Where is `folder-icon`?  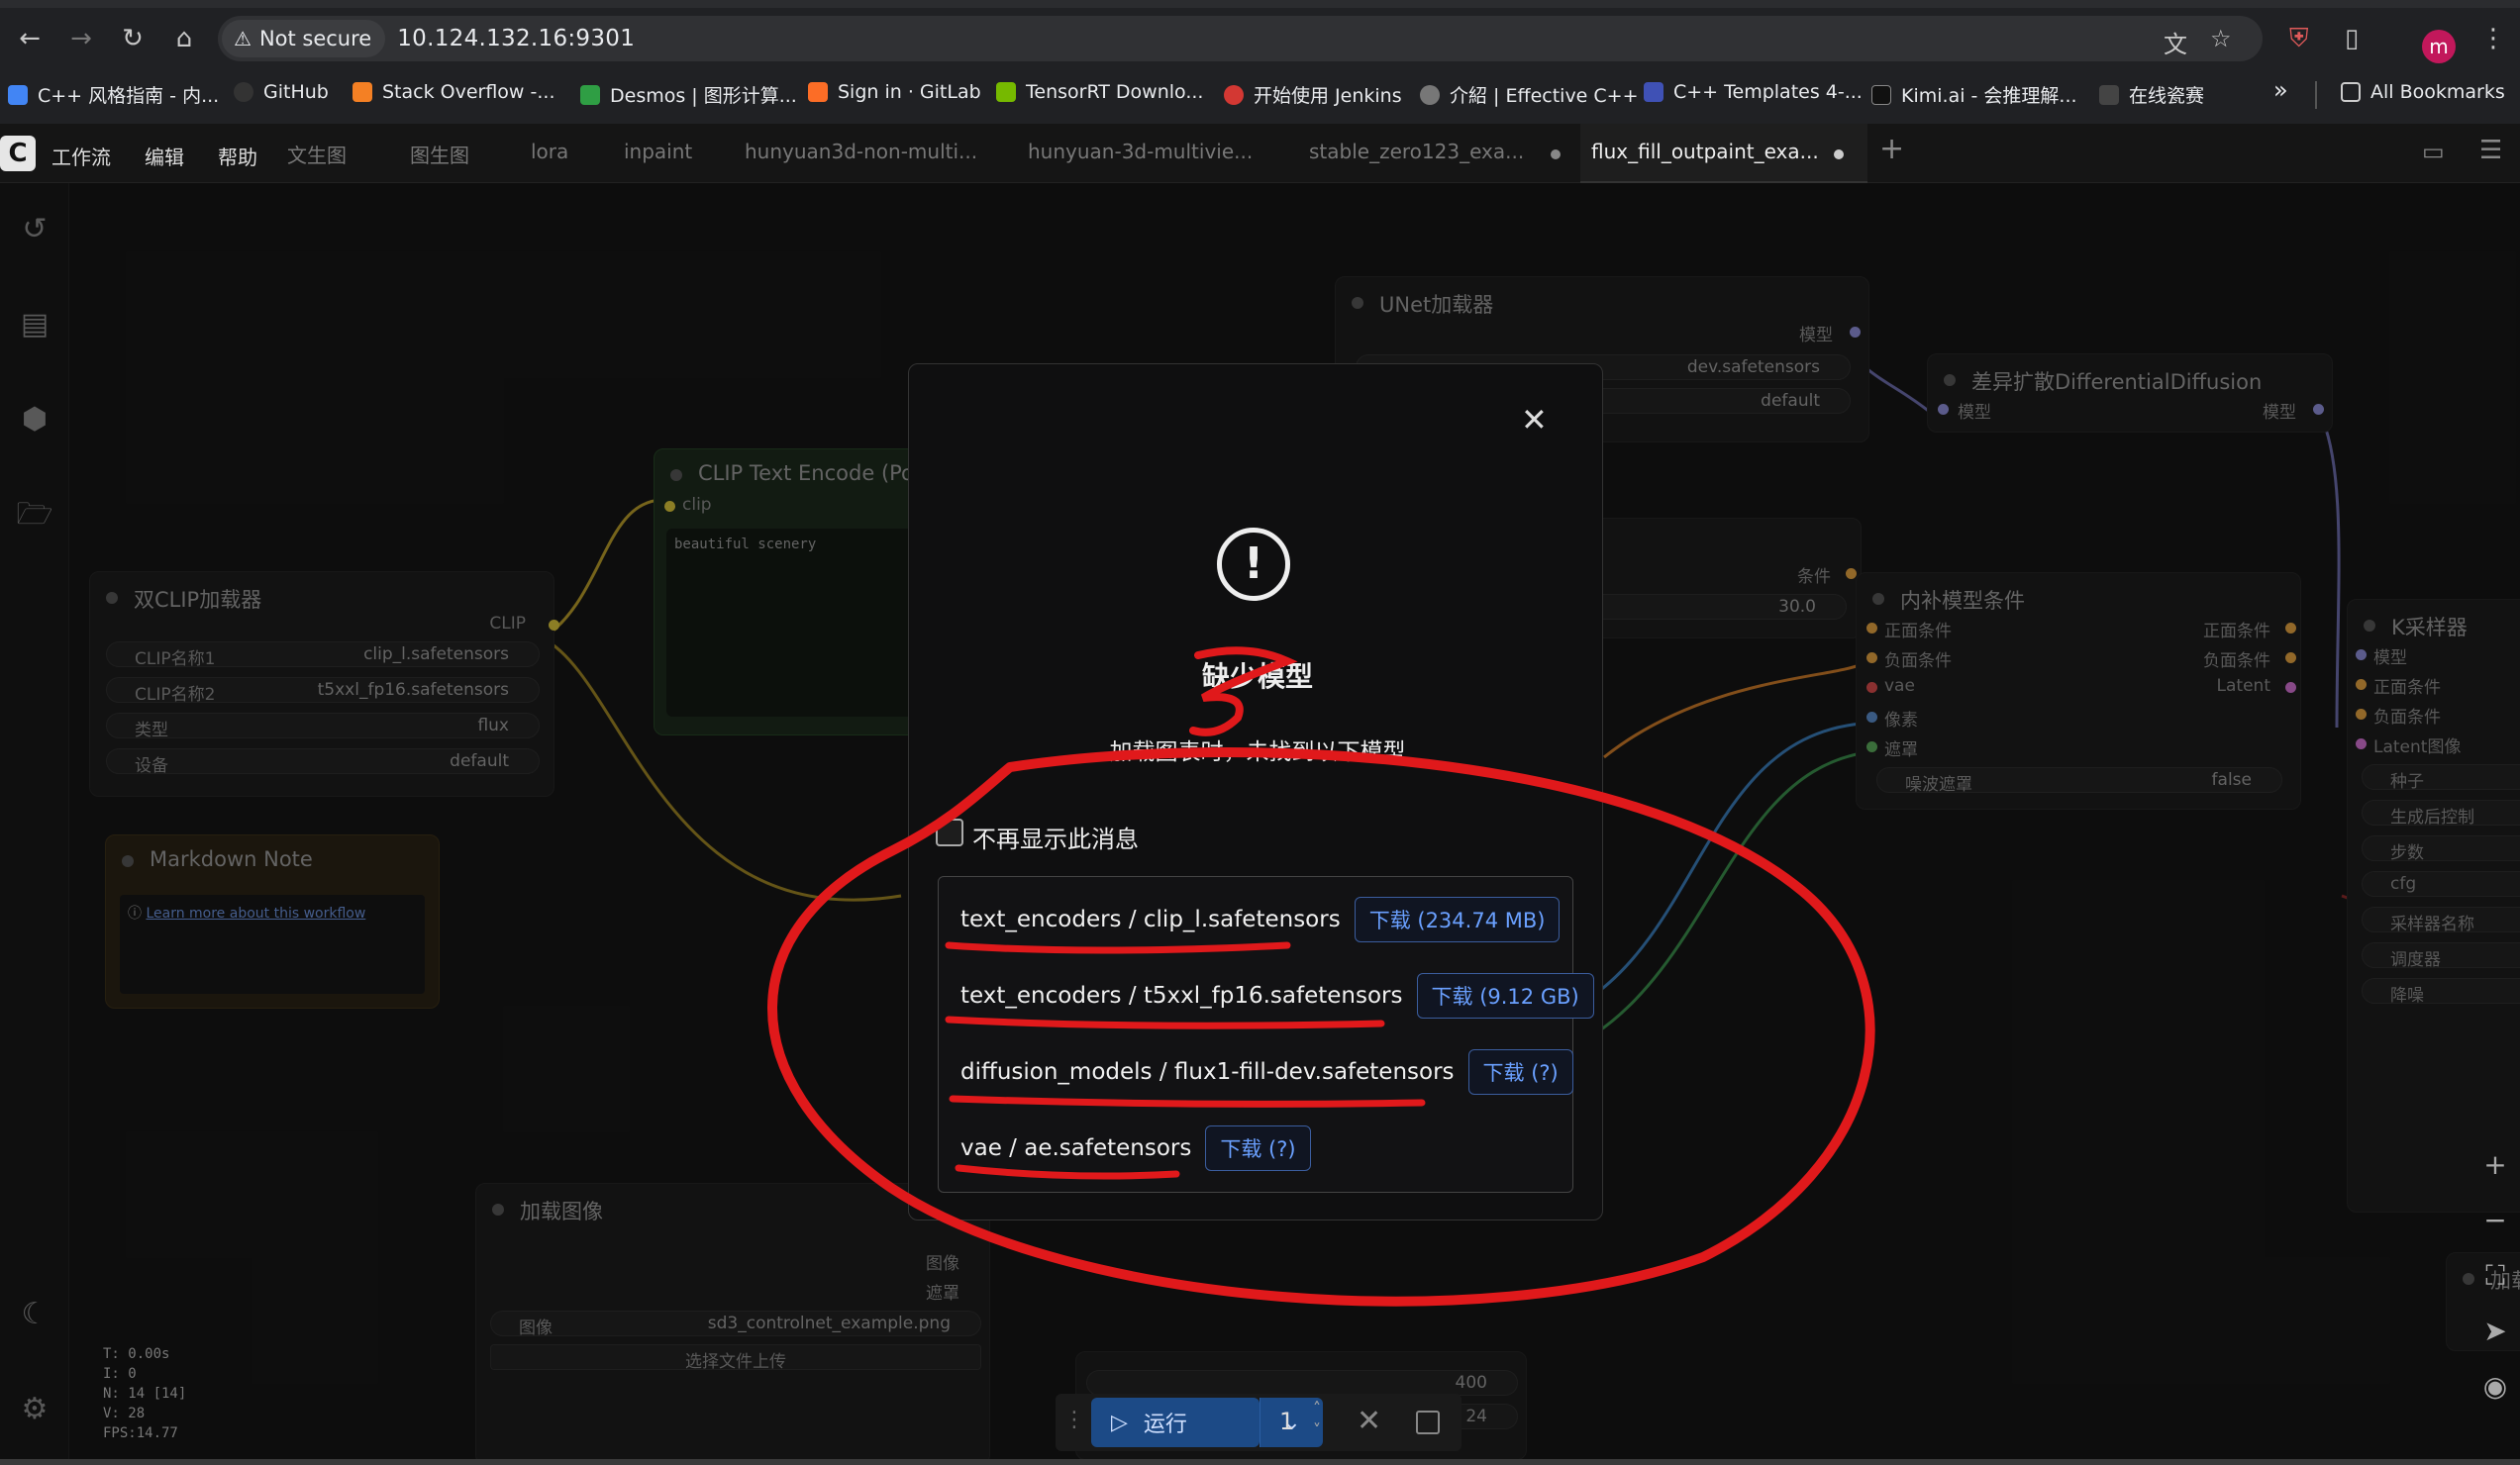
folder-icon is located at coordinates (2351, 92).